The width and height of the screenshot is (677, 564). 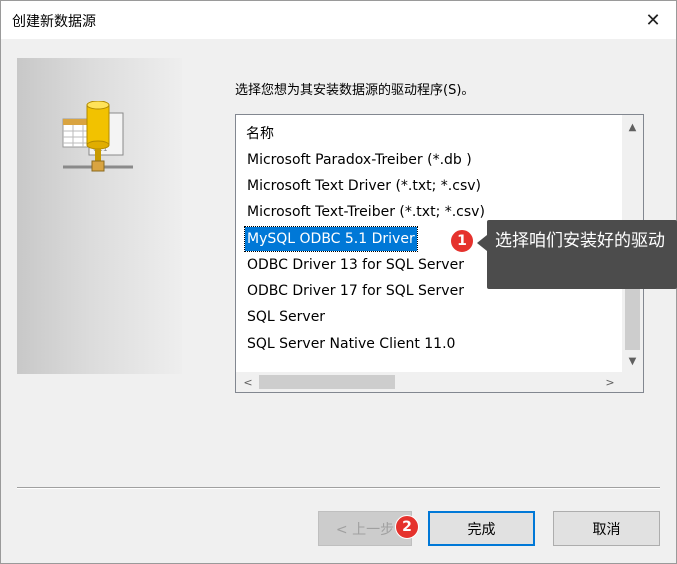 I want to click on list-item: SQL Server Native Client 11.0, so click(x=351, y=344).